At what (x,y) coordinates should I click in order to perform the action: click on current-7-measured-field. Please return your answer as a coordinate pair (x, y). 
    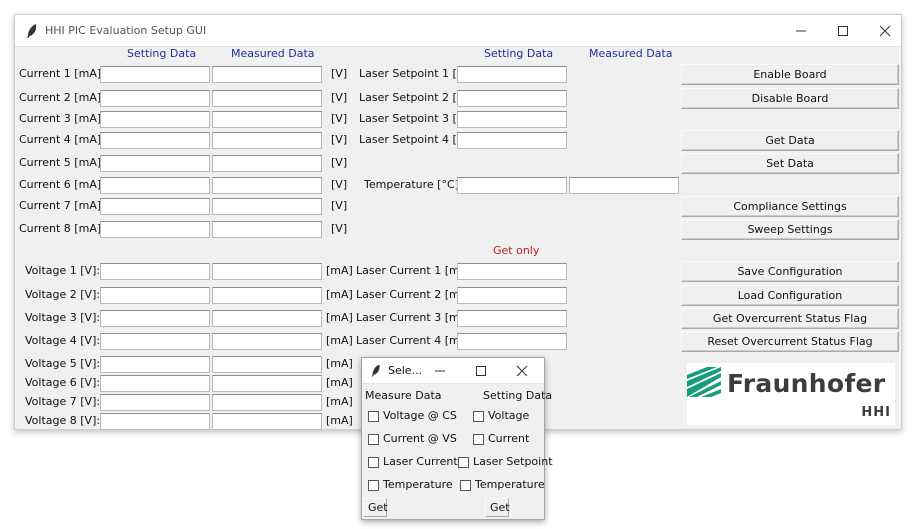
    Looking at the image, I should click on (267, 206).